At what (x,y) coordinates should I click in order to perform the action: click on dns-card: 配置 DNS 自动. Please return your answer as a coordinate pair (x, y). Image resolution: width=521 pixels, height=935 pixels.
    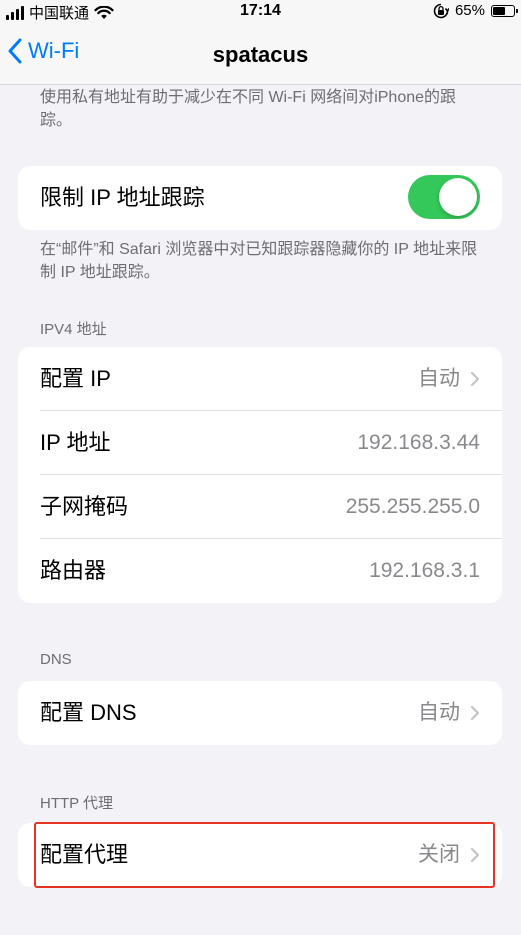
    Looking at the image, I should click on (260, 713).